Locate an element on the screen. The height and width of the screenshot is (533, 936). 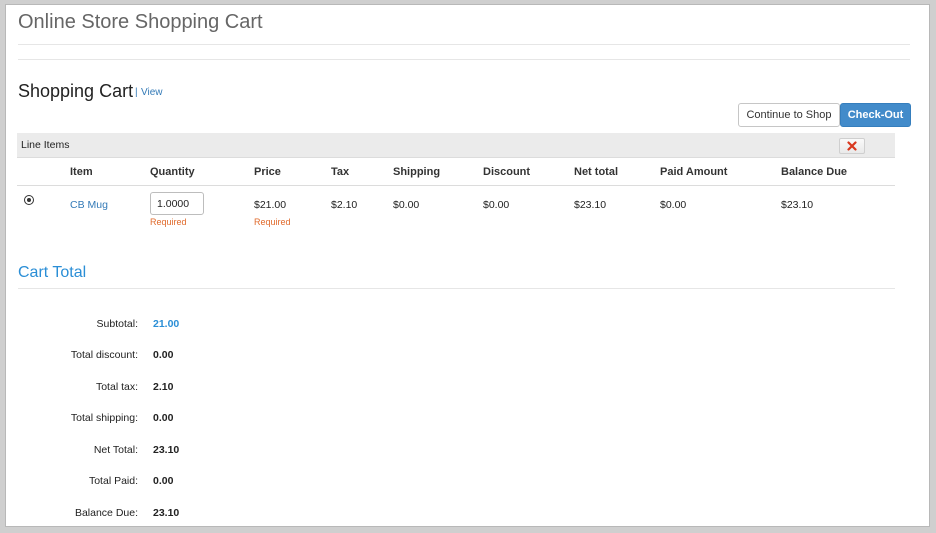
total-shipping-value: 0.00 is located at coordinates (163, 418).